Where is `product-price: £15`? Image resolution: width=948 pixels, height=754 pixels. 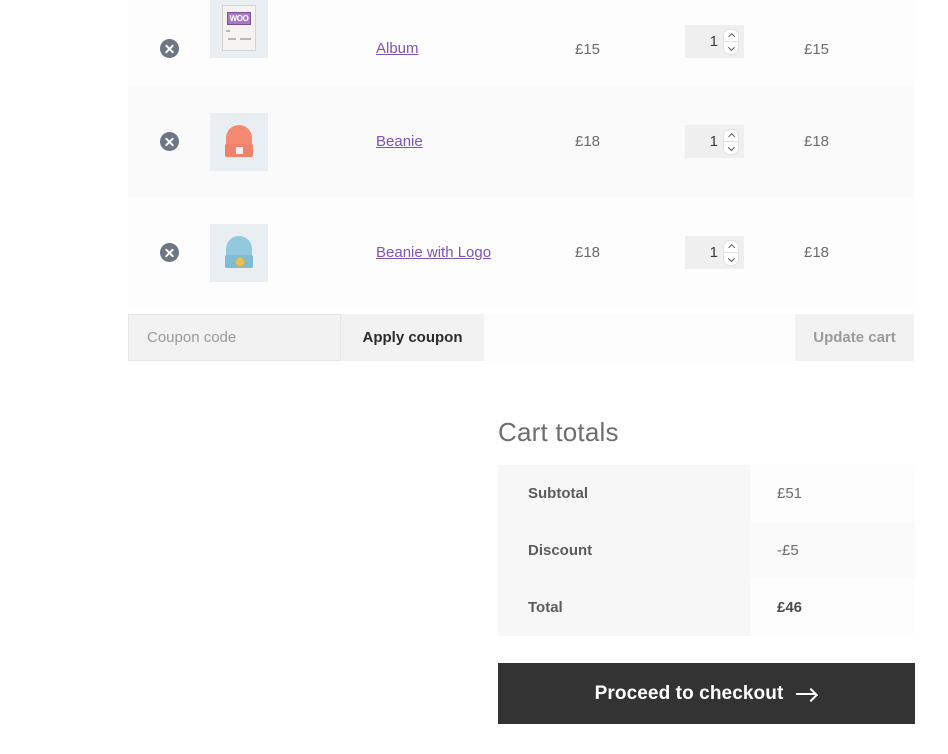 product-price: £15 is located at coordinates (588, 49).